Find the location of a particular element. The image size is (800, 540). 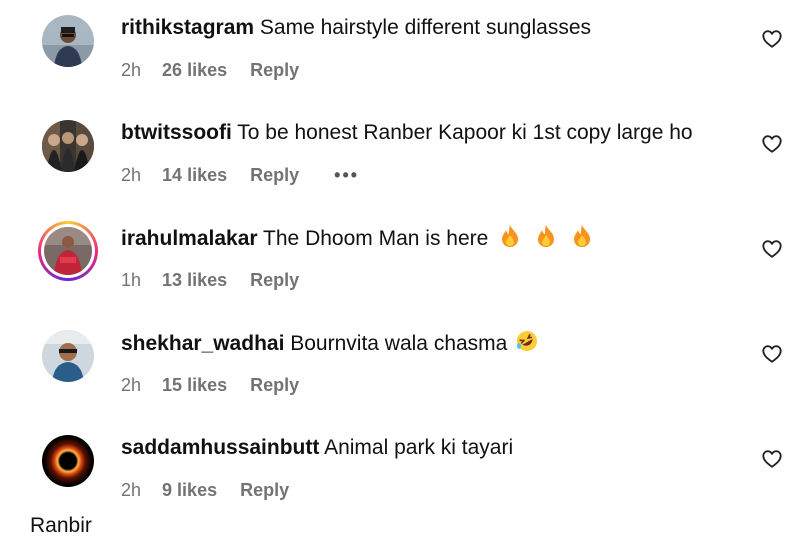

comment-likes: 15 likes is located at coordinates (194, 385).